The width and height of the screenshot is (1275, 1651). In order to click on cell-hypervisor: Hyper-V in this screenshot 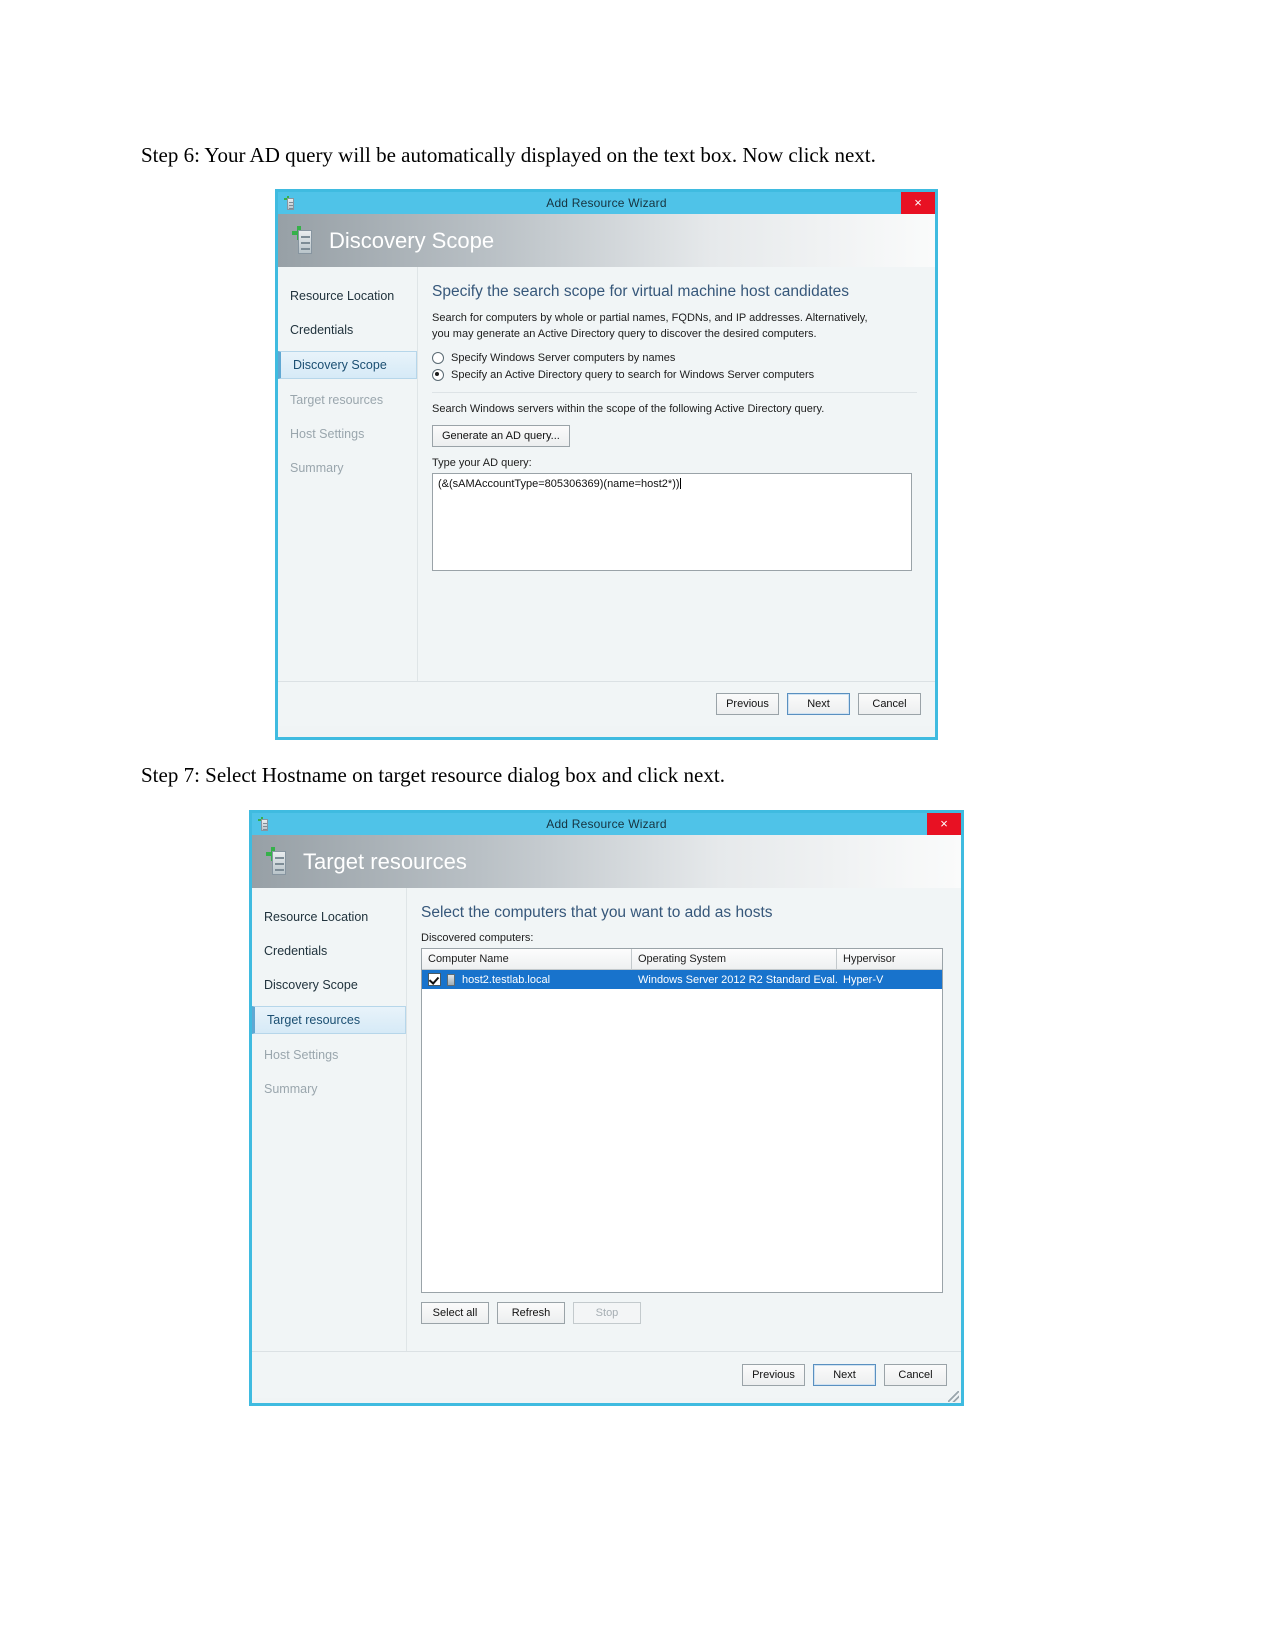, I will do `click(863, 979)`.